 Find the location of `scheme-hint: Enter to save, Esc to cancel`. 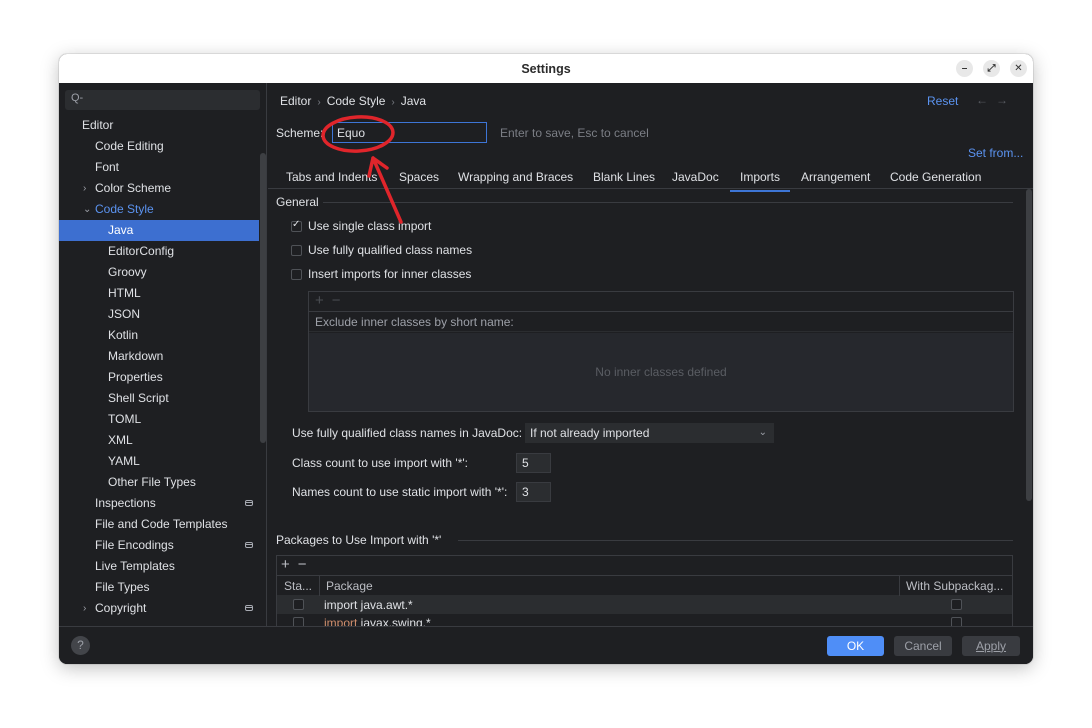

scheme-hint: Enter to save, Esc to cancel is located at coordinates (574, 133).